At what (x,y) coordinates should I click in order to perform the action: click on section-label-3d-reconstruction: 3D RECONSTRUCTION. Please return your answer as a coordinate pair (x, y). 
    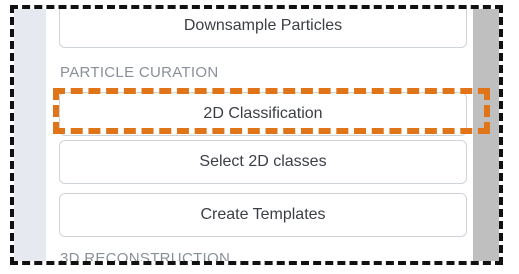
    Looking at the image, I should click on (145, 257).